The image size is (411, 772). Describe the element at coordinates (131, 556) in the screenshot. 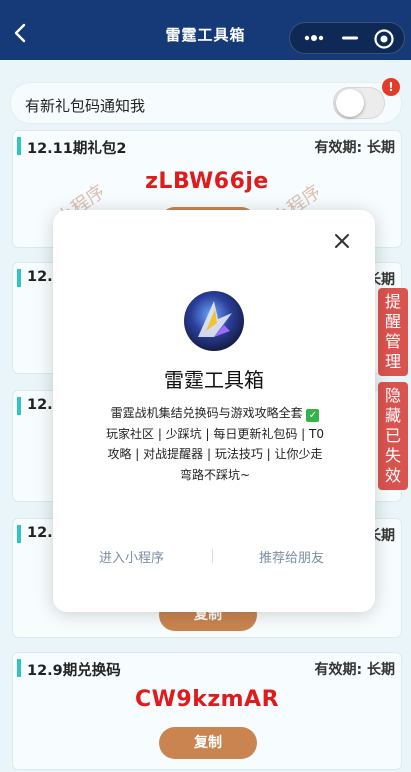

I see `enter-miniapp-link: 进入小程序` at that location.